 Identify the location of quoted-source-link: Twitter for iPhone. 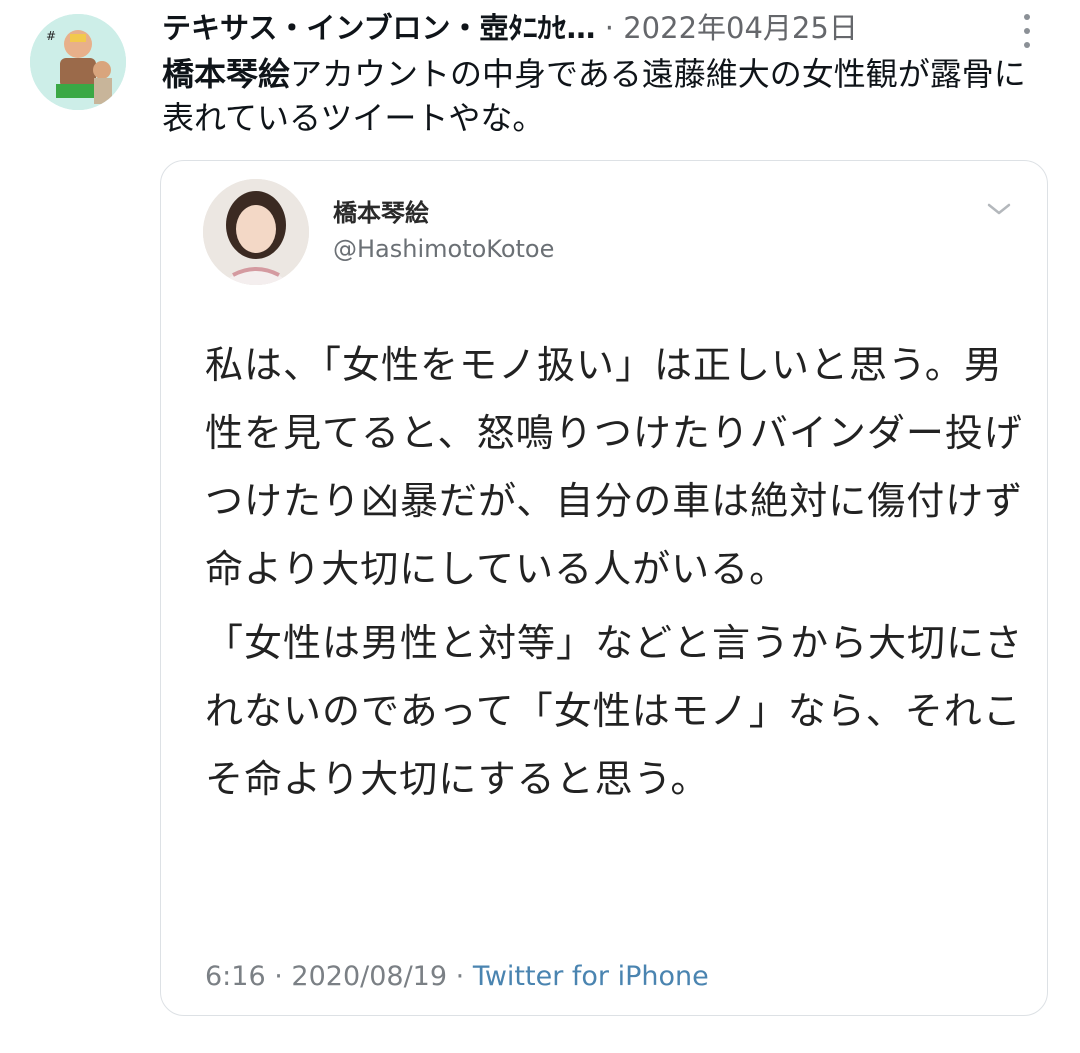
(591, 976).